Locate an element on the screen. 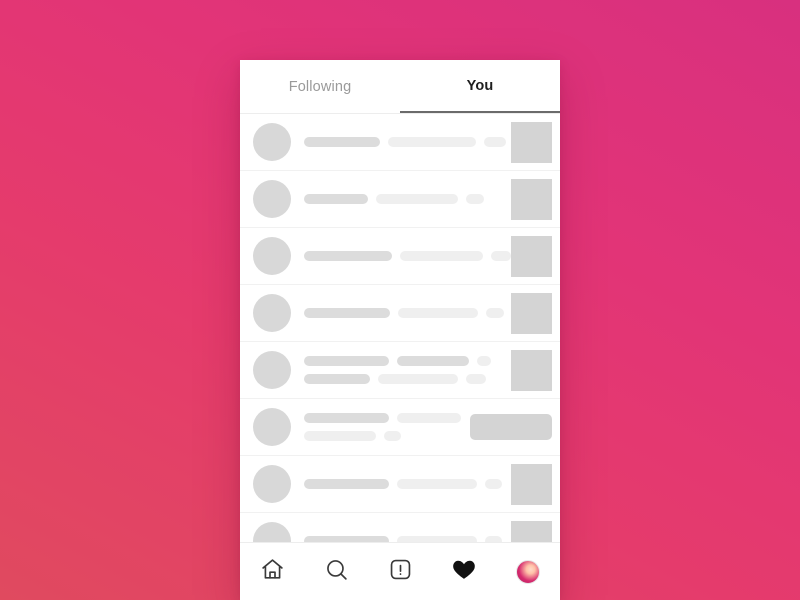 This screenshot has height=600, width=800. tab-you: You is located at coordinates (480, 86).